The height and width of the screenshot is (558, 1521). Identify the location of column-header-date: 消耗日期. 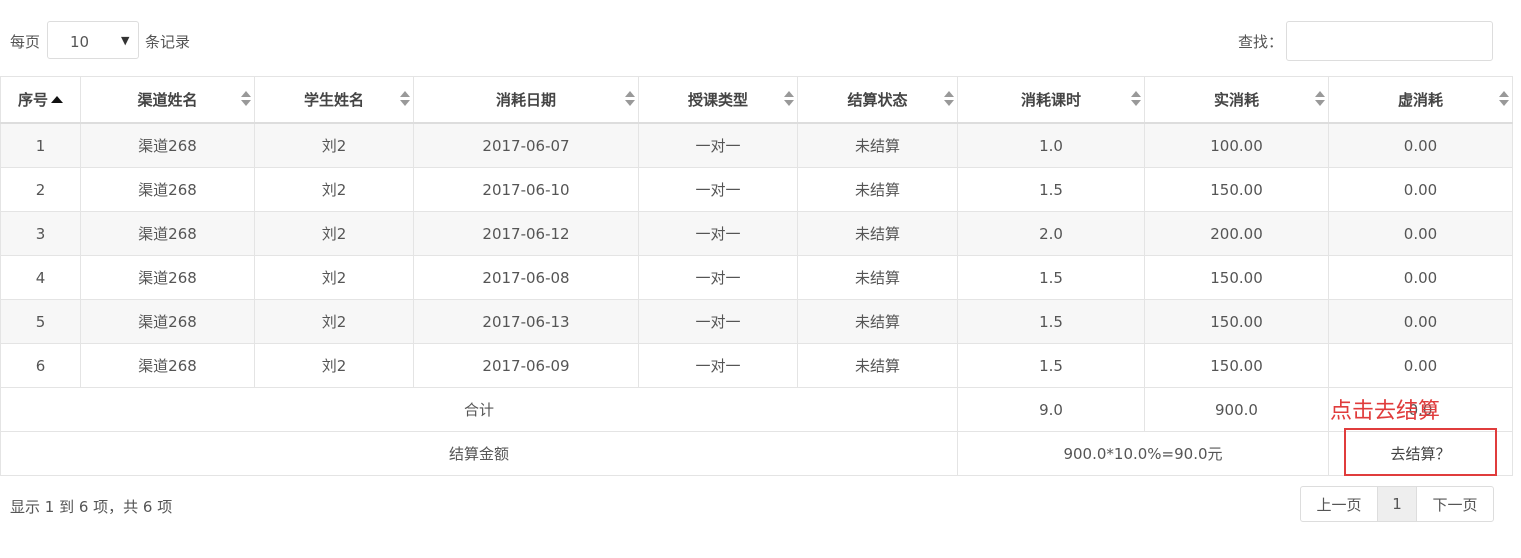
(526, 100).